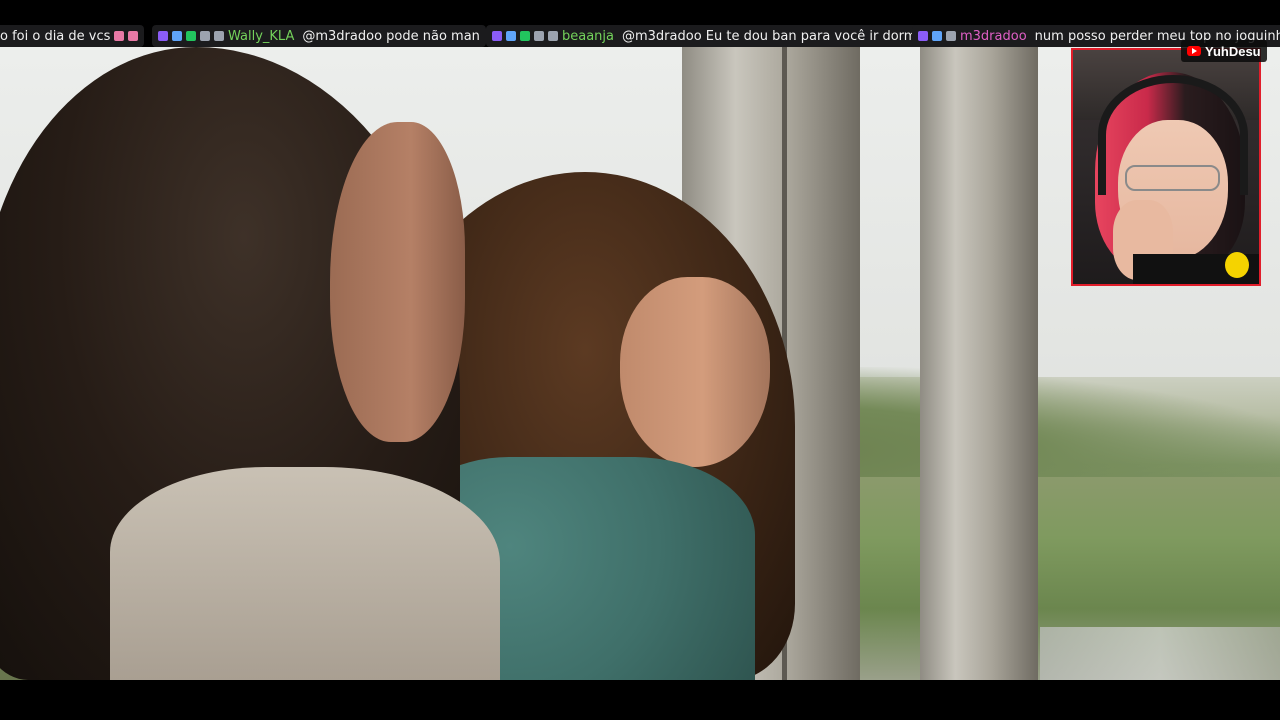 The width and height of the screenshot is (1280, 720). Describe the element at coordinates (979, 363) in the screenshot. I see `wooden-pillar` at that location.